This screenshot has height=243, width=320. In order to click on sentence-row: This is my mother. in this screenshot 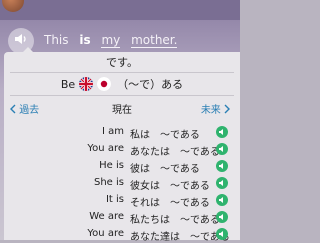, I will do `click(124, 41)`.